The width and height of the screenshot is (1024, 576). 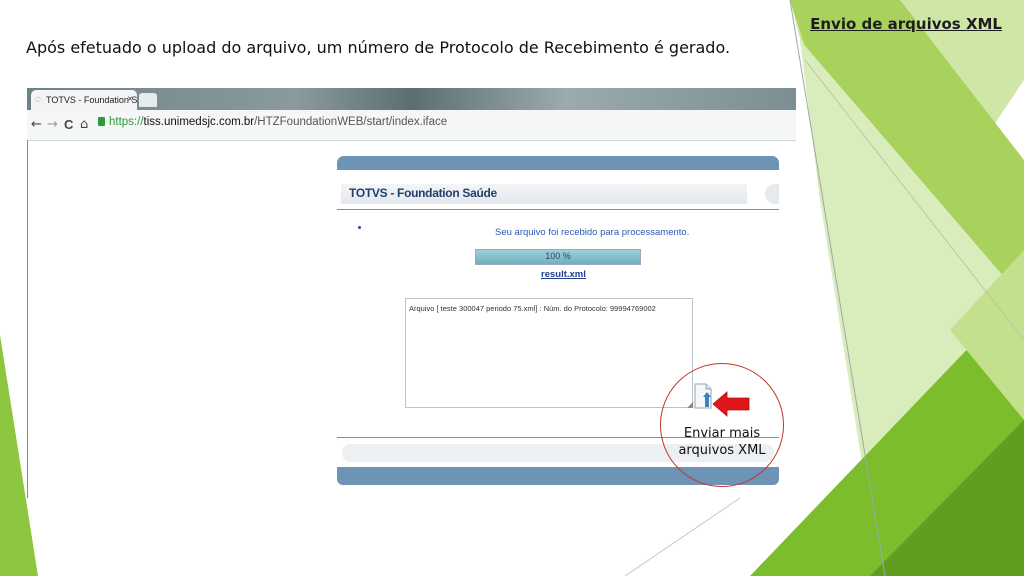 I want to click on url-scheme: https://, so click(x=126, y=122).